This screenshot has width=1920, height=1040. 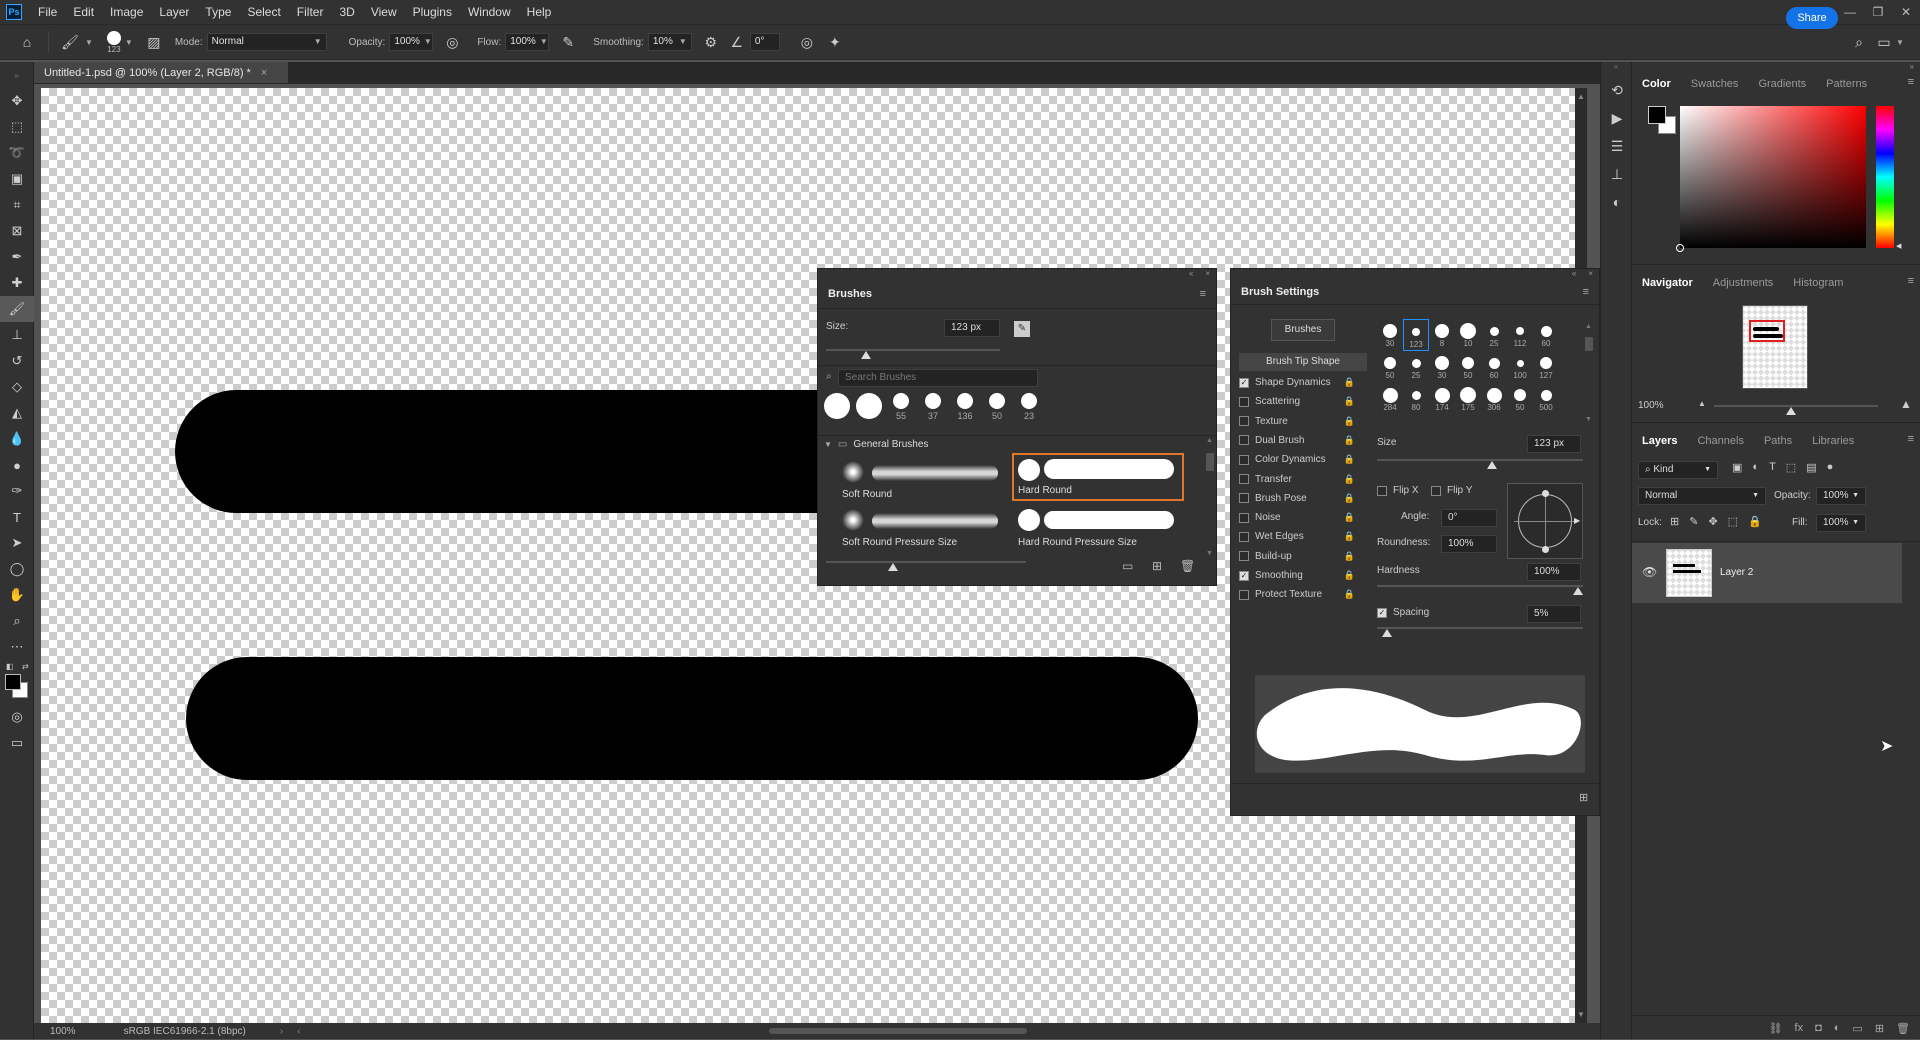 What do you see at coordinates (1720, 441) in the screenshot?
I see `tab-channels: Channels` at bounding box center [1720, 441].